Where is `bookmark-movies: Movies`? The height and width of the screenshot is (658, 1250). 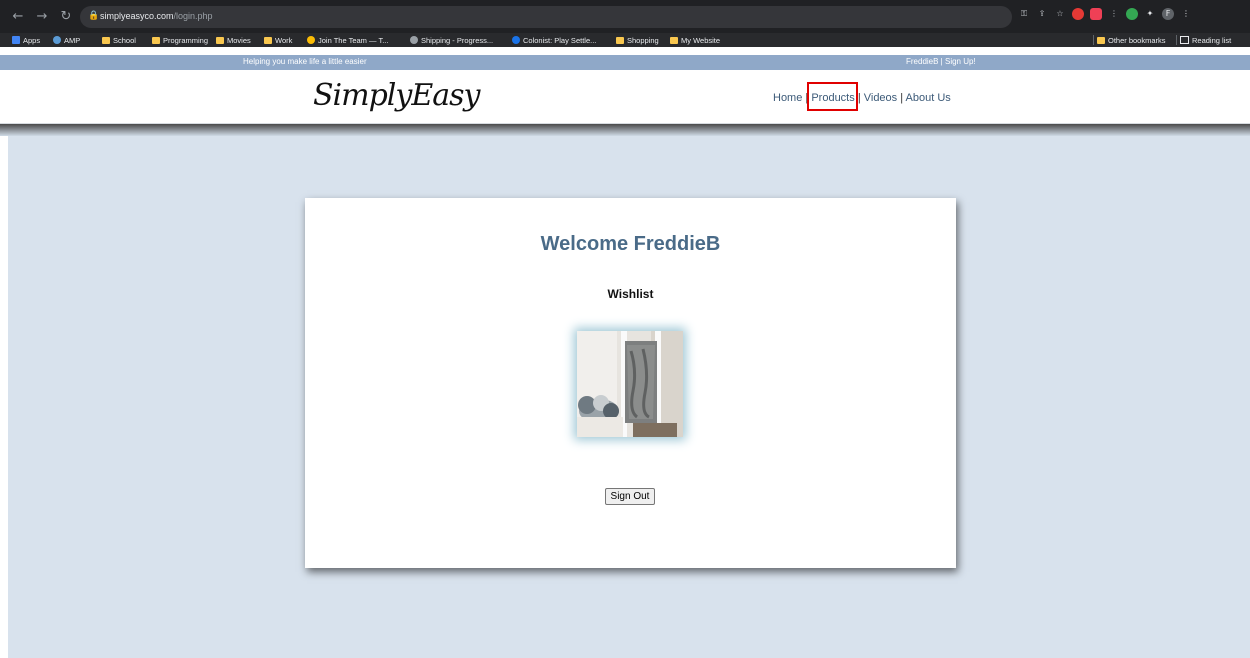 bookmark-movies: Movies is located at coordinates (233, 40).